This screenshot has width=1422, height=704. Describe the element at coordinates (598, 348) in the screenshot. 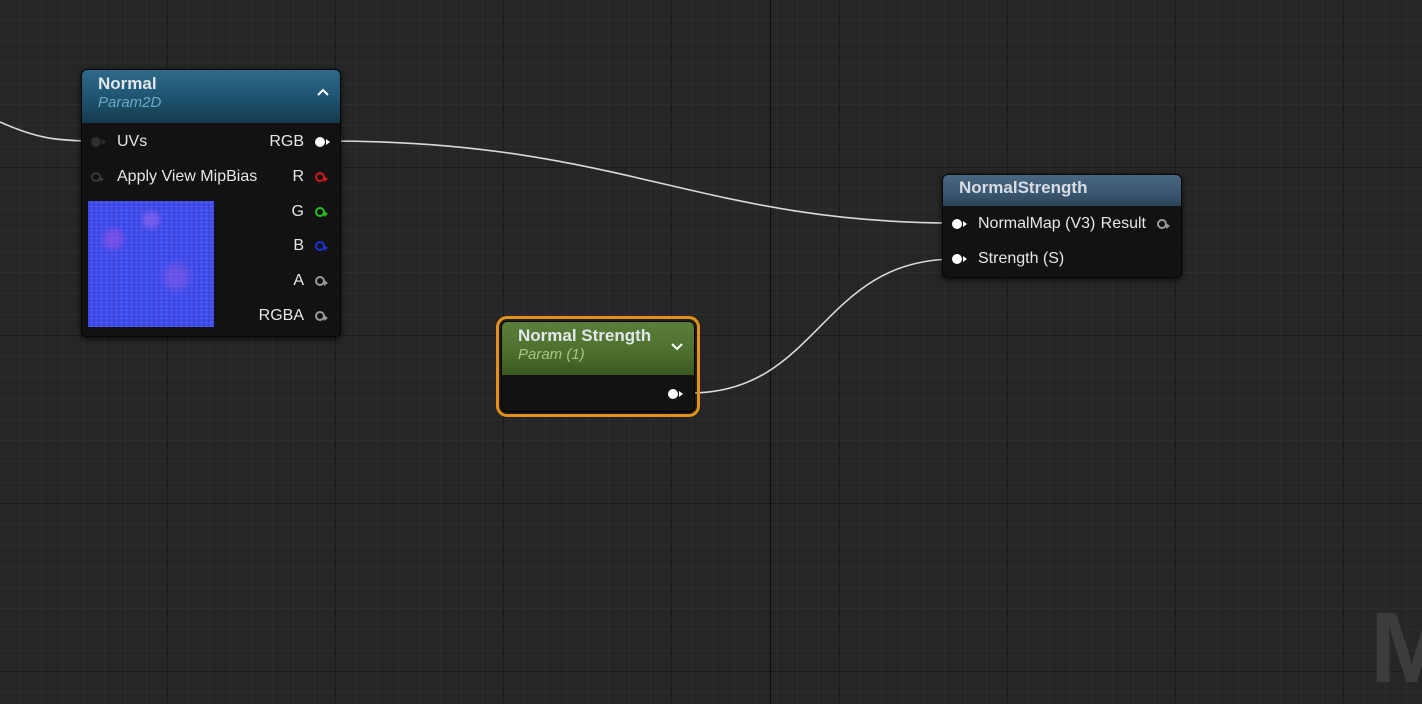

I see `node-header: Normal Strength Param (1)` at that location.